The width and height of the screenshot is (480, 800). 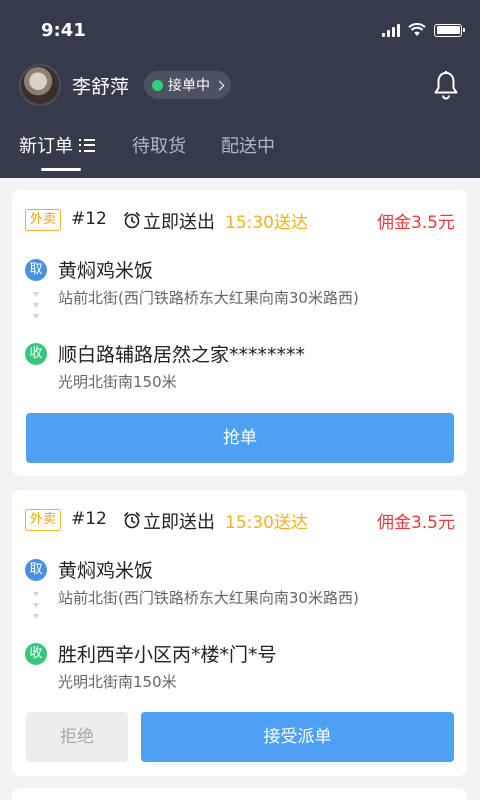 I want to click on work-status-toggle: 接单中, so click(x=188, y=85).